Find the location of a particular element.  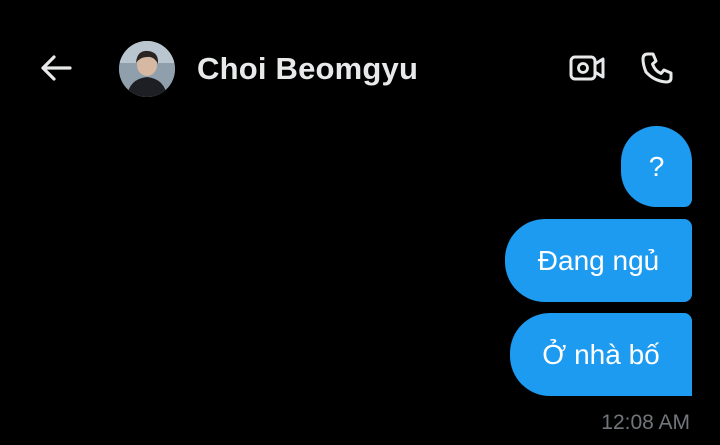

message-bubble: Ở nhà bố is located at coordinates (601, 354).